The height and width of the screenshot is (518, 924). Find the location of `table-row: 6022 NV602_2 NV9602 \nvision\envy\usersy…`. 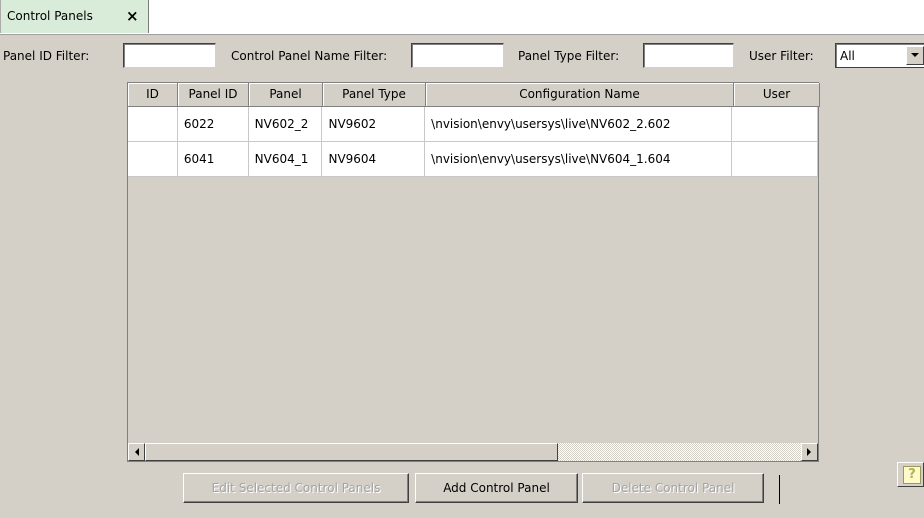

table-row: 6022 NV602_2 NV9602 \nvision\envy\usersy… is located at coordinates (473, 124).